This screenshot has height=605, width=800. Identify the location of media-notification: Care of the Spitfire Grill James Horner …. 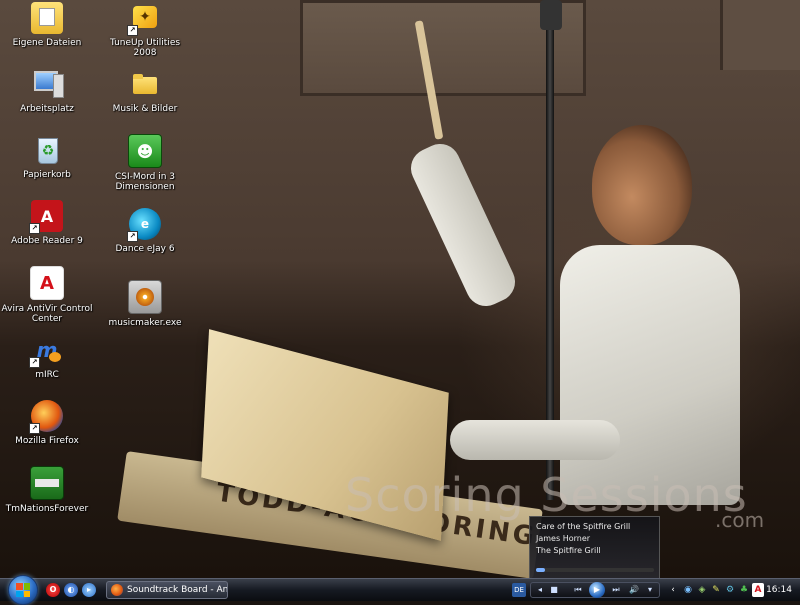
(594, 547).